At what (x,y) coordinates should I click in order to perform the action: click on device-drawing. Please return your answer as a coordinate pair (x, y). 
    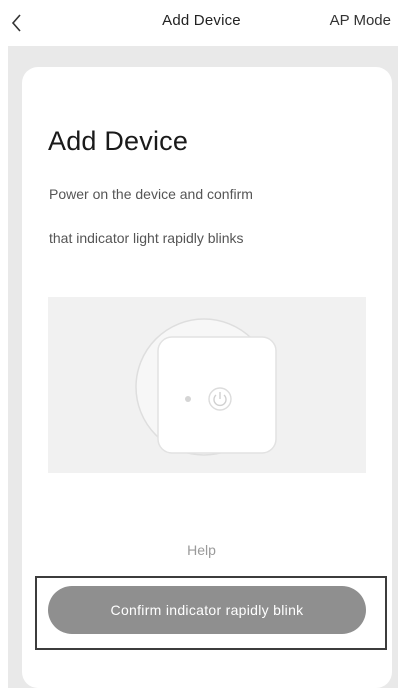
    Looking at the image, I should click on (206, 387).